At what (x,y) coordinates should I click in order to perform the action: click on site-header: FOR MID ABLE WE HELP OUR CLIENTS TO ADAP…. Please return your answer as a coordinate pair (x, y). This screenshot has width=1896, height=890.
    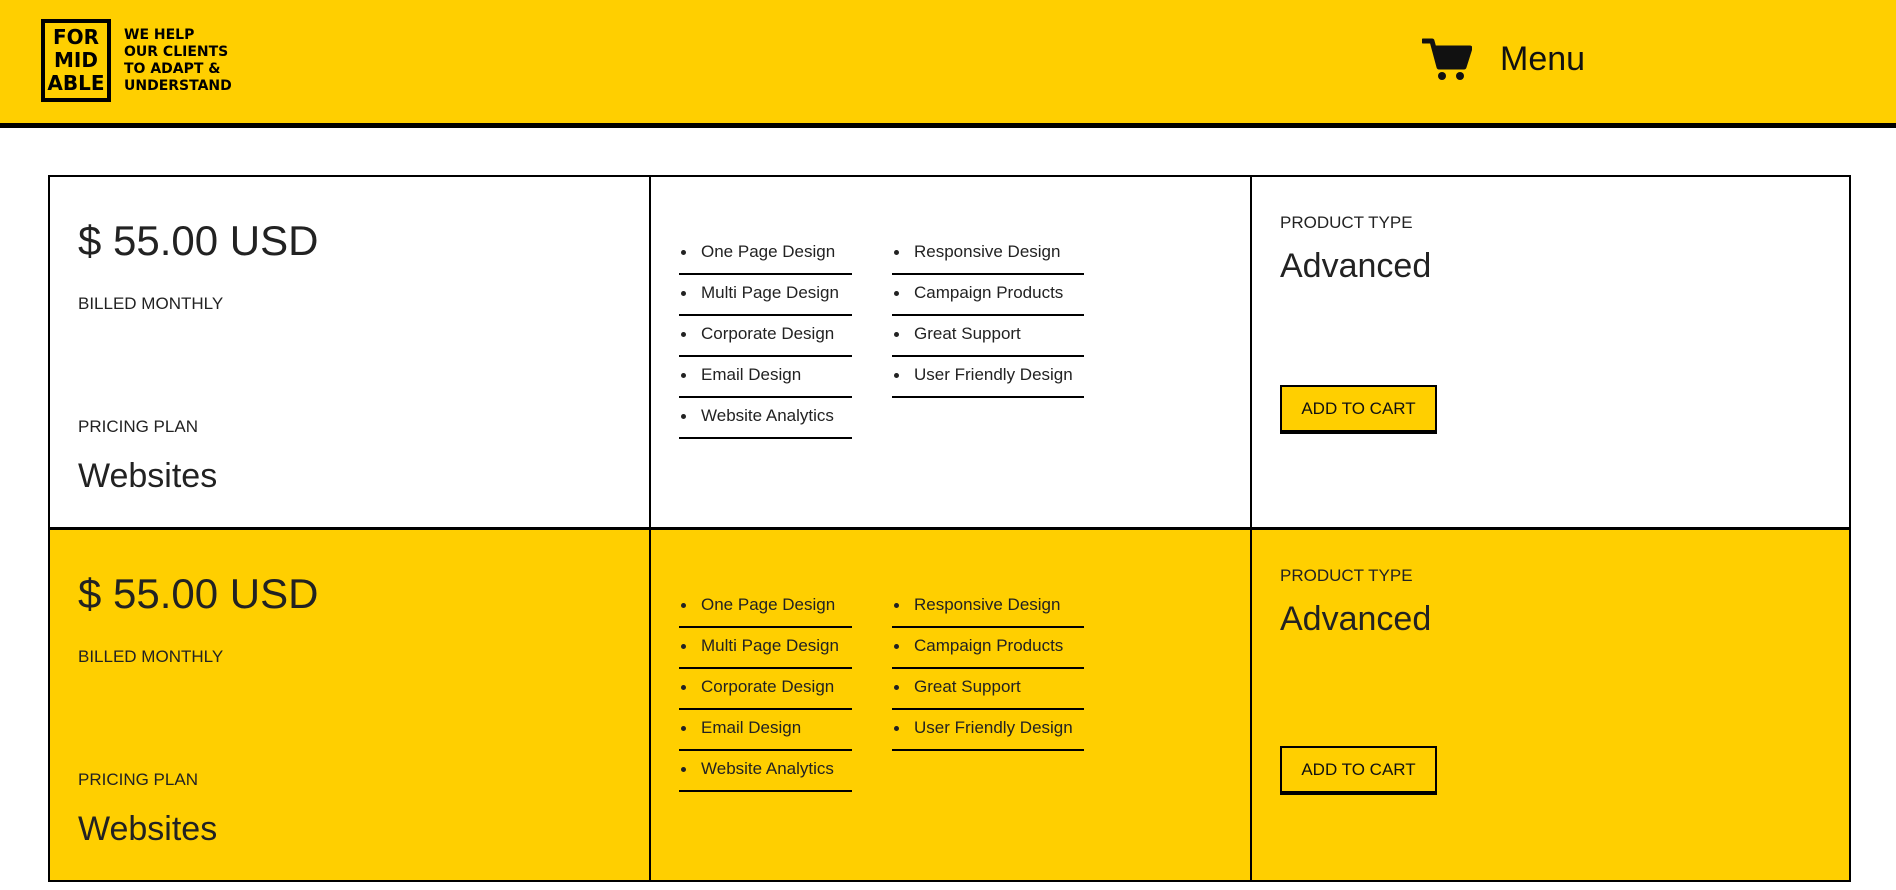
    Looking at the image, I should click on (948, 64).